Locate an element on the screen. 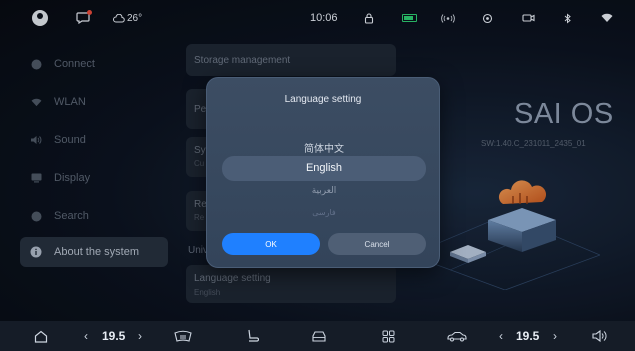 The height and width of the screenshot is (351, 635). left-temperature: 19.5 is located at coordinates (114, 336).